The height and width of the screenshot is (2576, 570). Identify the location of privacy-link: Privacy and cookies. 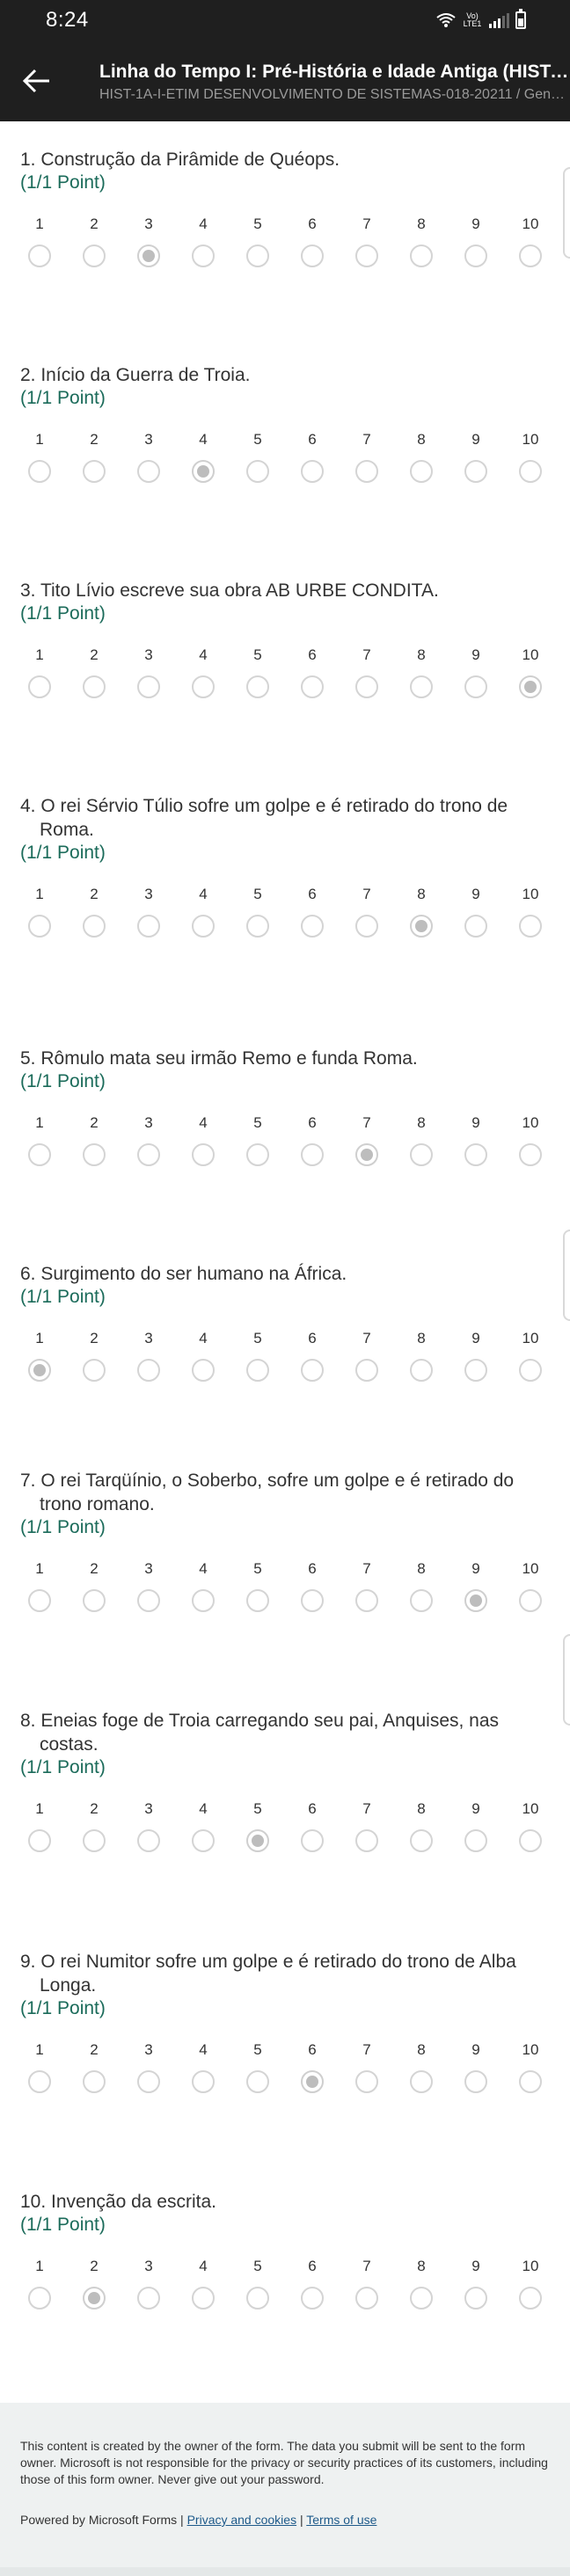
(242, 2520).